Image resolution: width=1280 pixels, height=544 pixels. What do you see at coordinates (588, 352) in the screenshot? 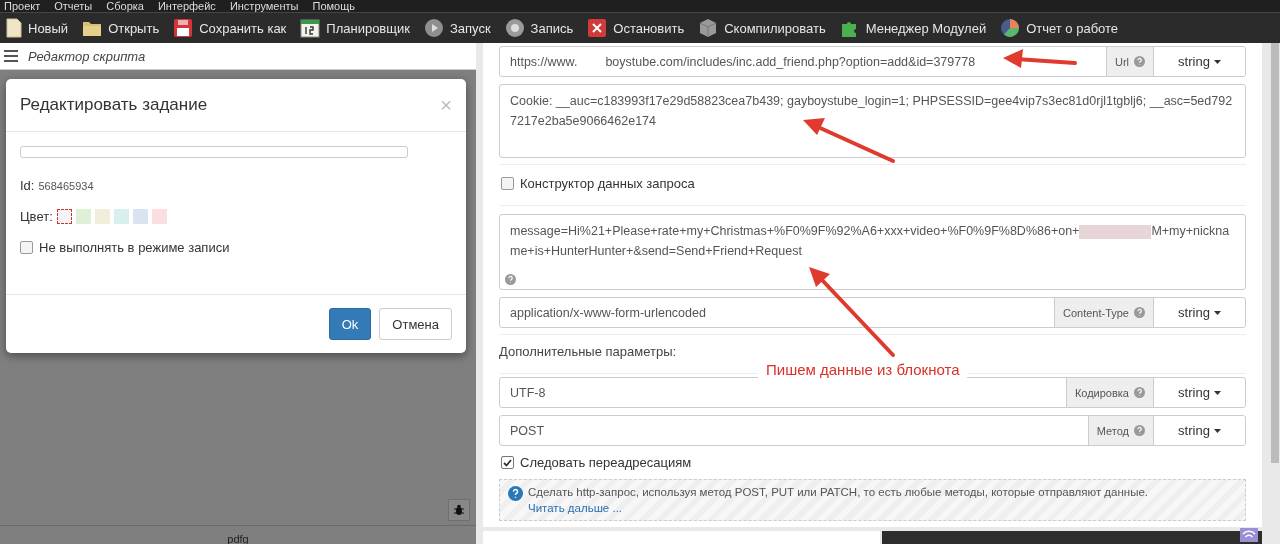
I see `section-label: Дополнительные параметры:` at bounding box center [588, 352].